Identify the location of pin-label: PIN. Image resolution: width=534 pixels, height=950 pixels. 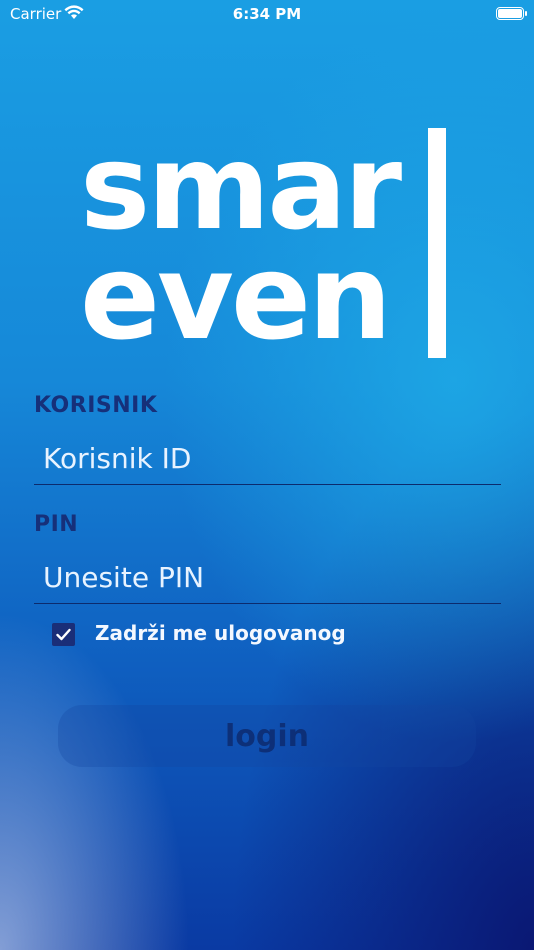
(56, 524).